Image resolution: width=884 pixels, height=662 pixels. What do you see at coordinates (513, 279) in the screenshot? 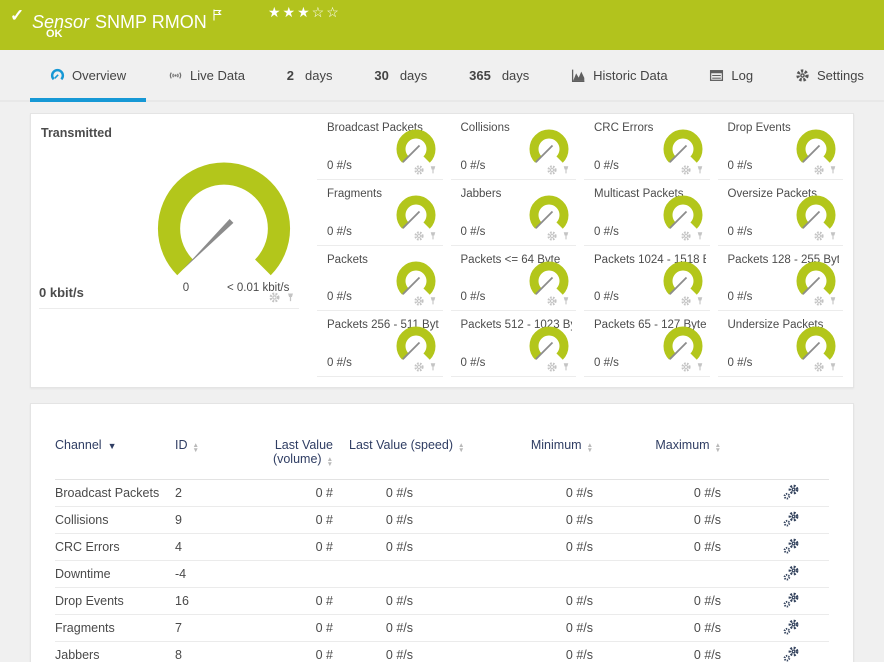
I see `gauge-cell: Packets <= 64 Byte 0 #/s` at bounding box center [513, 279].